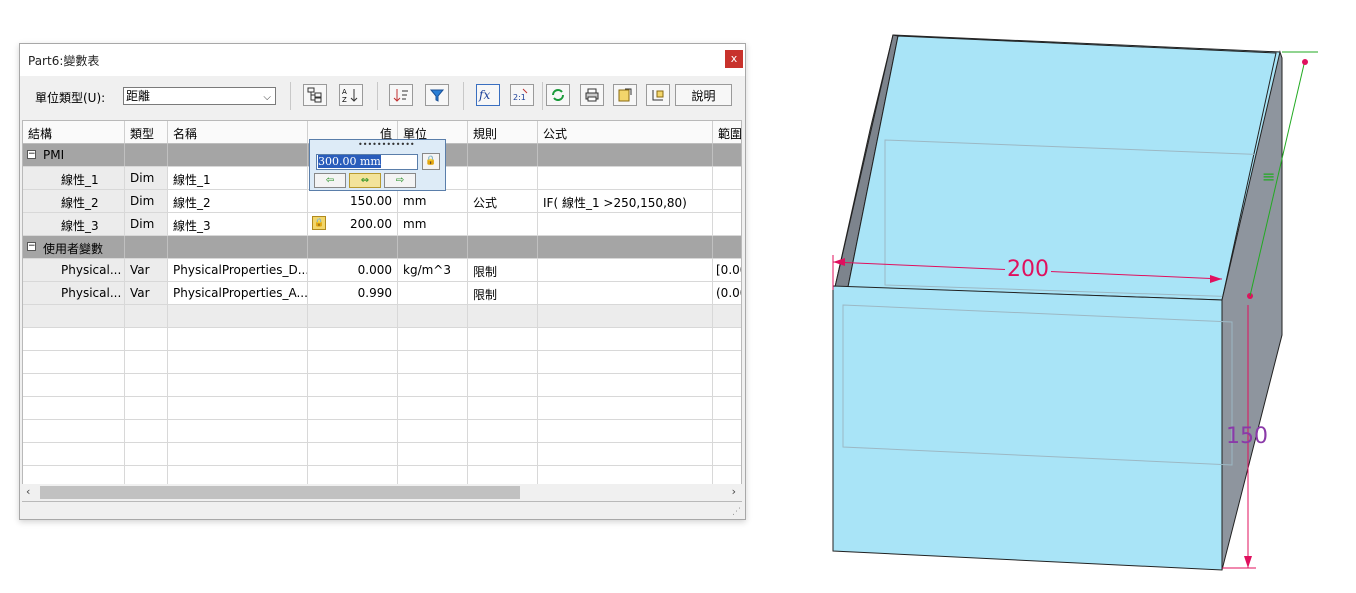 The width and height of the screenshot is (1356, 593). What do you see at coordinates (382, 60) in the screenshot?
I see `title-bar: Part6:變數表 x` at bounding box center [382, 60].